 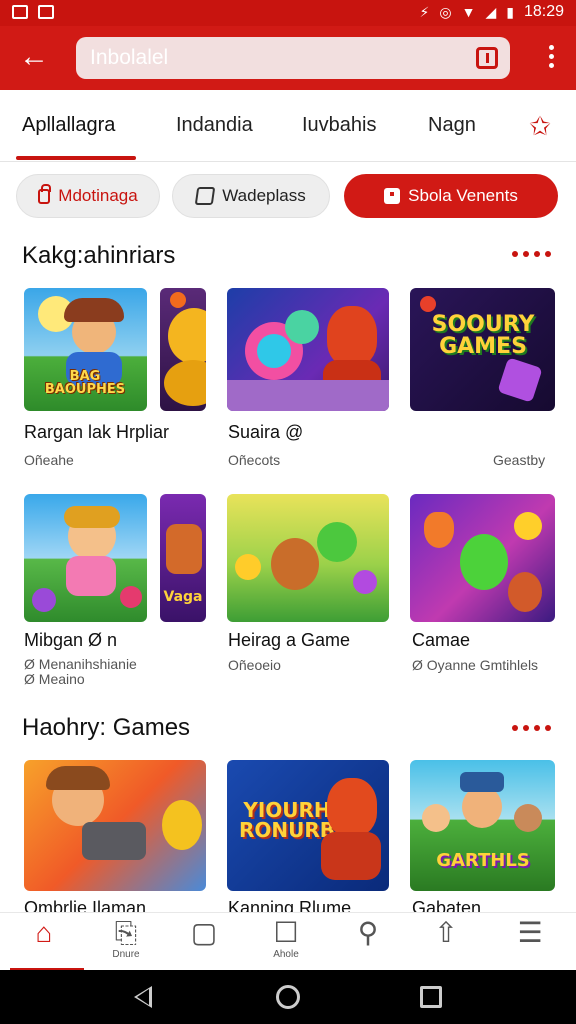 What do you see at coordinates (54, 679) in the screenshot?
I see `tile-subtitle: Ø Meaino` at bounding box center [54, 679].